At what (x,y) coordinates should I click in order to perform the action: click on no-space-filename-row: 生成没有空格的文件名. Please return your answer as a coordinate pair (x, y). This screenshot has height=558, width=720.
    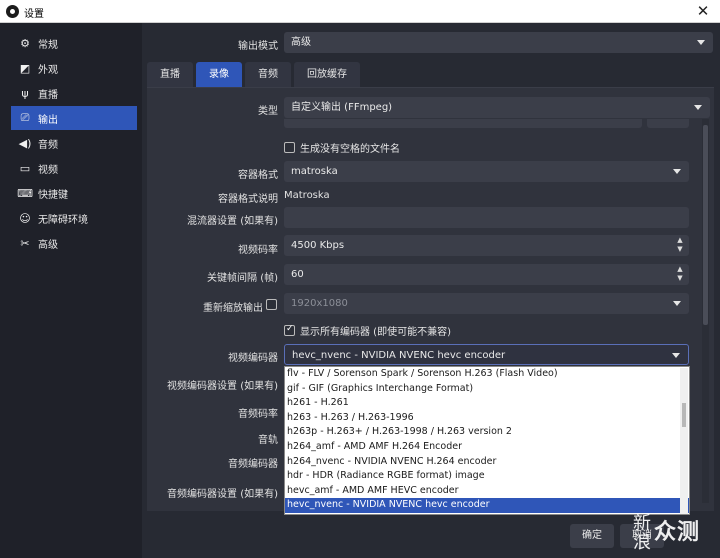
    Looking at the image, I should click on (342, 147).